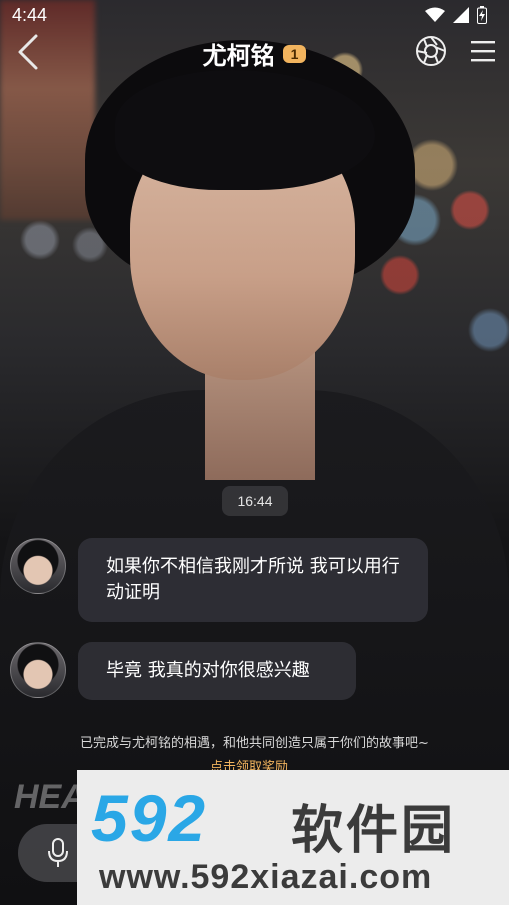 This screenshot has height=905, width=509. Describe the element at coordinates (58, 852) in the screenshot. I see `mic-icon` at that location.